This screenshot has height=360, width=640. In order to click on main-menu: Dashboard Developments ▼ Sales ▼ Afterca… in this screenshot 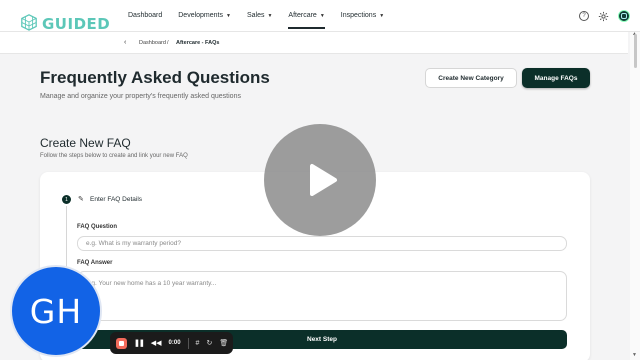, I will do `click(264, 20)`.